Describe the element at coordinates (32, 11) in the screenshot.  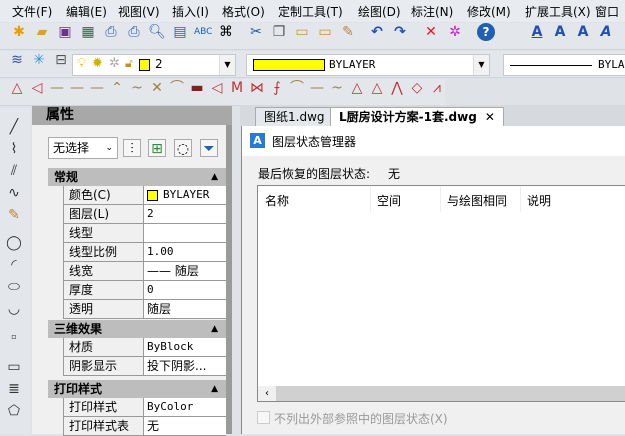
I see `menu-file: 文件(F)` at that location.